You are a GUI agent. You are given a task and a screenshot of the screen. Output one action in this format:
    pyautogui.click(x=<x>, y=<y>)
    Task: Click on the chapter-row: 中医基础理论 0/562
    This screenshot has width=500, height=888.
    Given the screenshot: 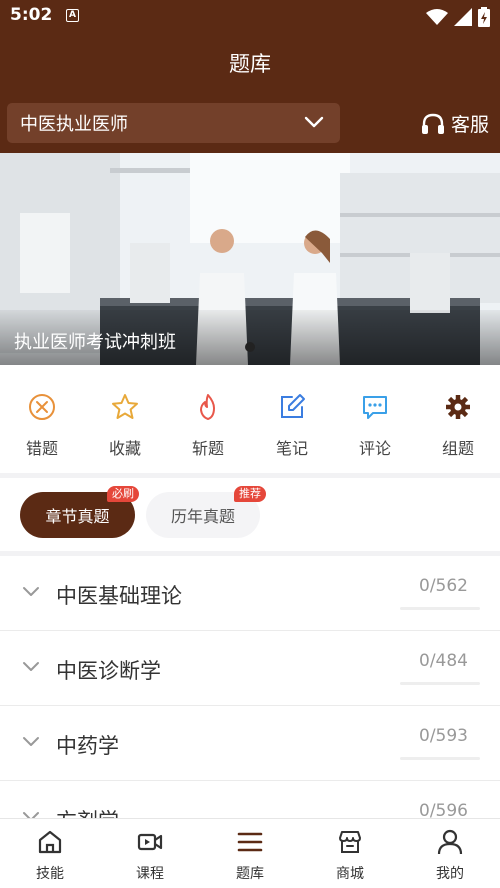 What is the action you would take?
    pyautogui.click(x=250, y=593)
    